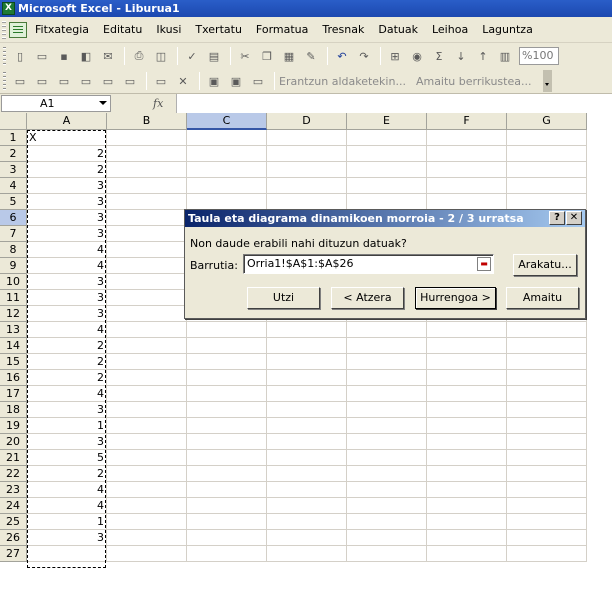 The image size is (612, 590). What do you see at coordinates (13, 298) in the screenshot?
I see `row-header: 11` at bounding box center [13, 298].